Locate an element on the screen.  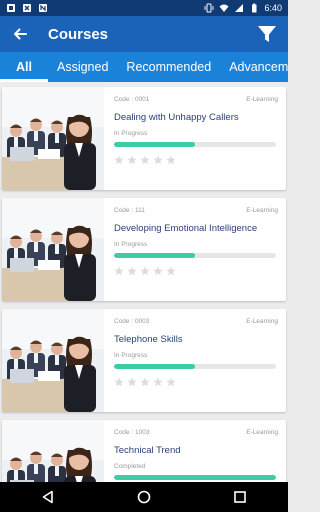
nav-recents-button is located at coordinates (240, 497).